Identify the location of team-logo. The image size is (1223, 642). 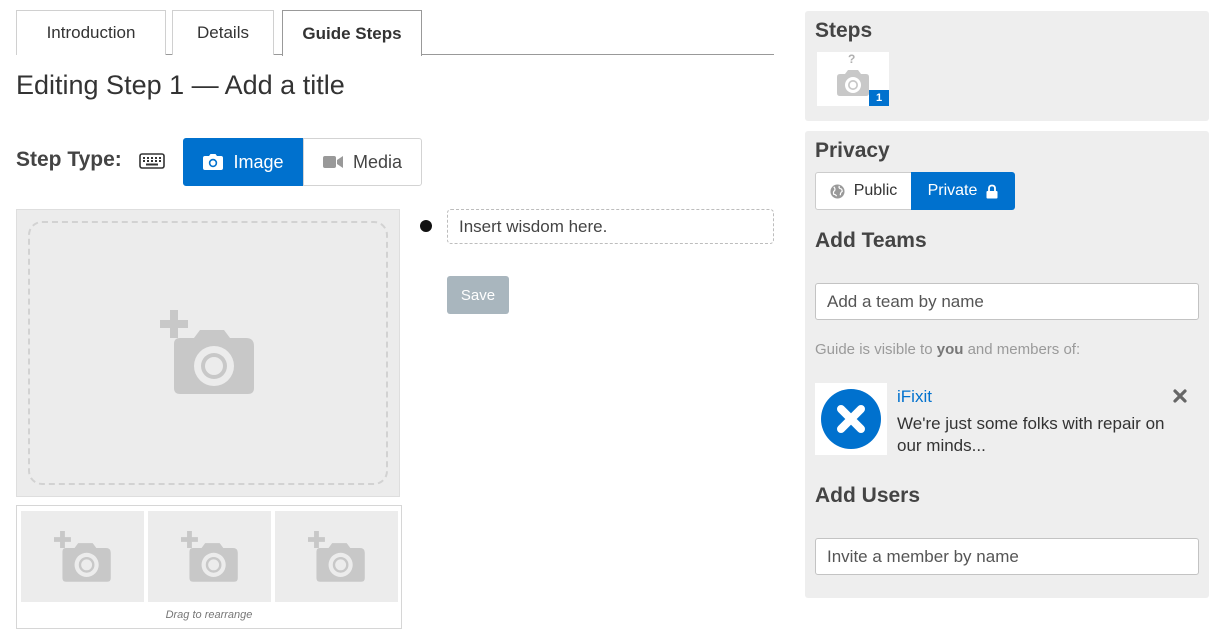
(851, 419).